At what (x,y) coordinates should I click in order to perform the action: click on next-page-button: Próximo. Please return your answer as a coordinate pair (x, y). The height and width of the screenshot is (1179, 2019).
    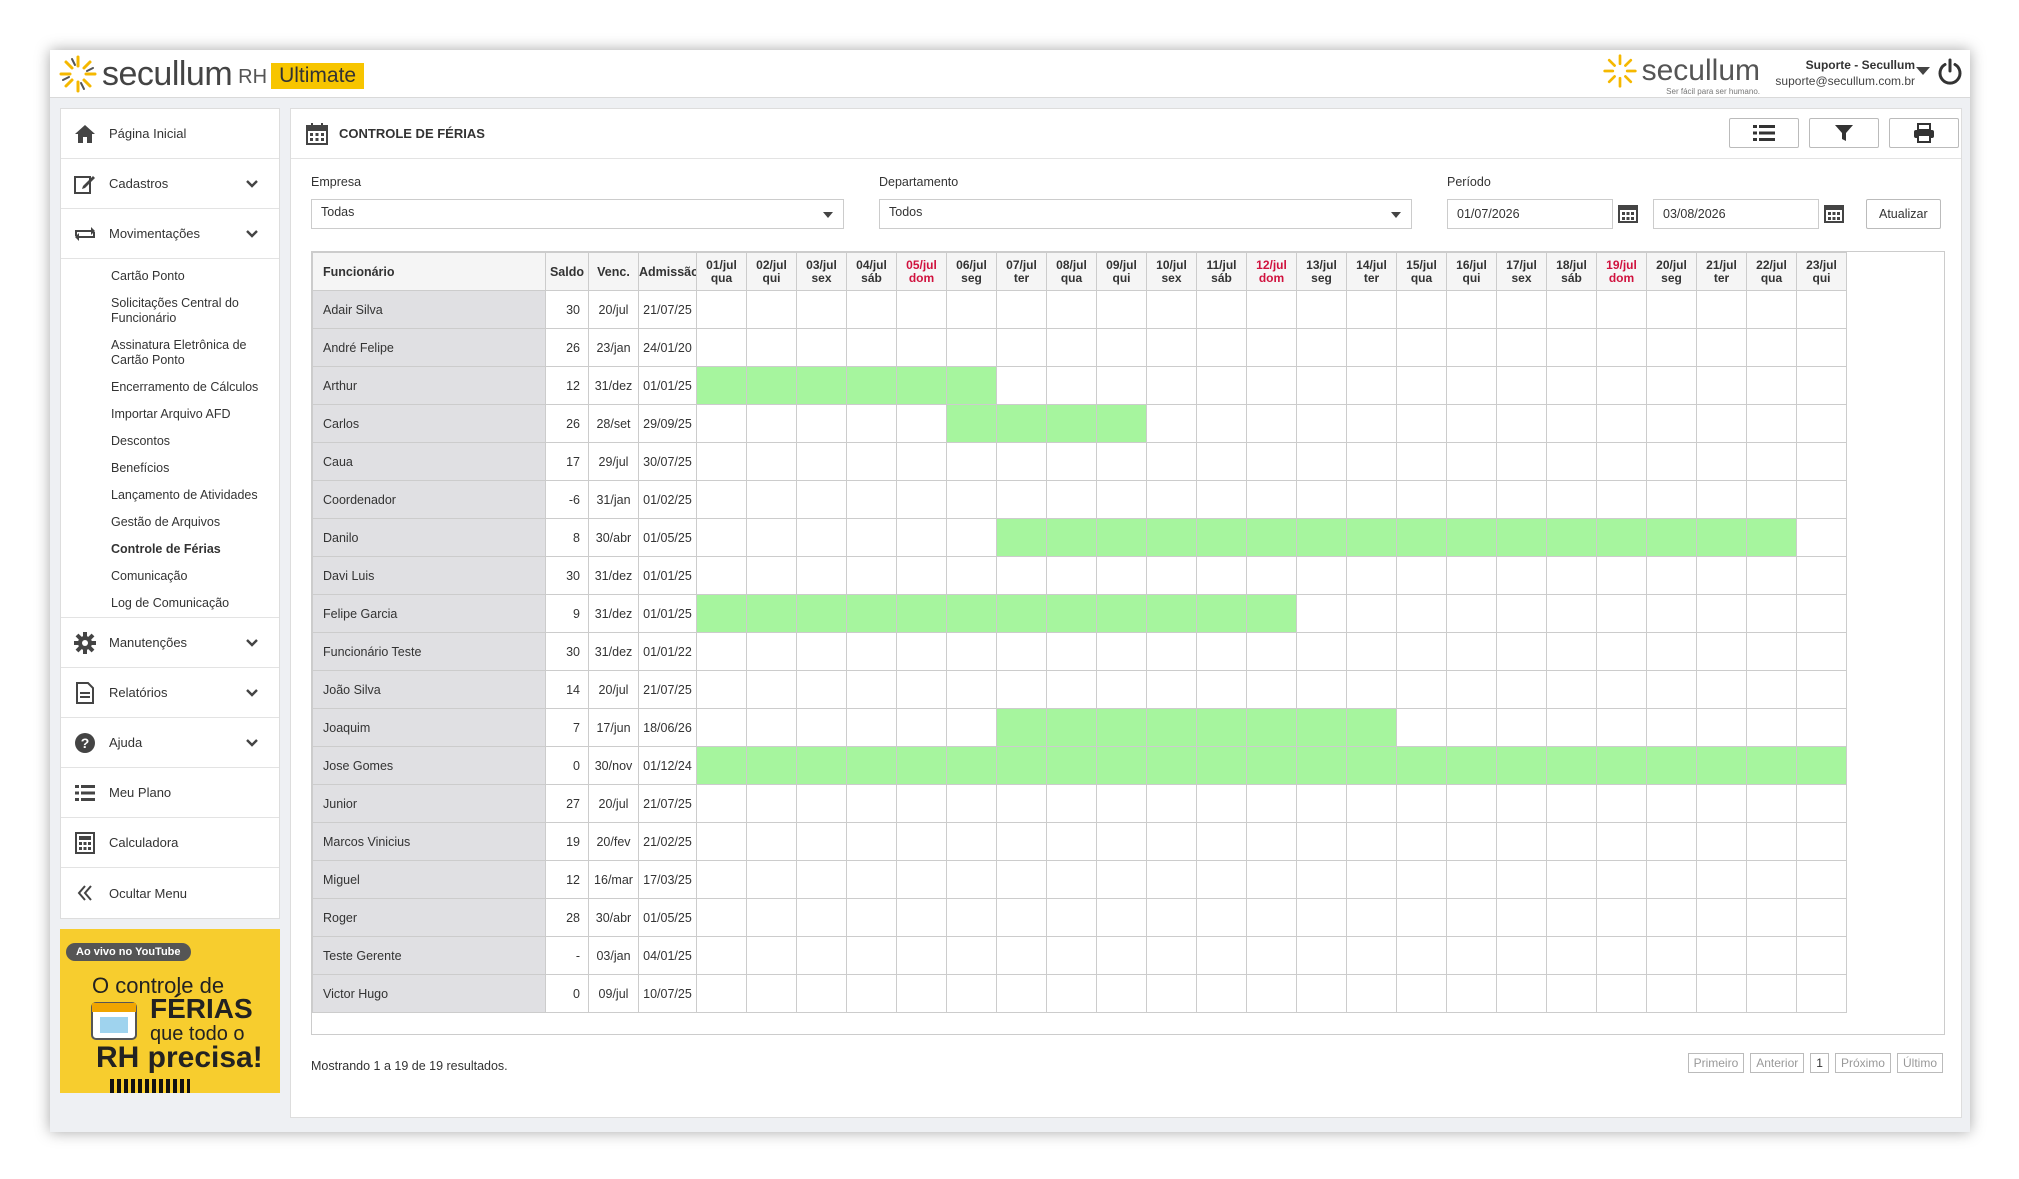
    Looking at the image, I should click on (1862, 1063).